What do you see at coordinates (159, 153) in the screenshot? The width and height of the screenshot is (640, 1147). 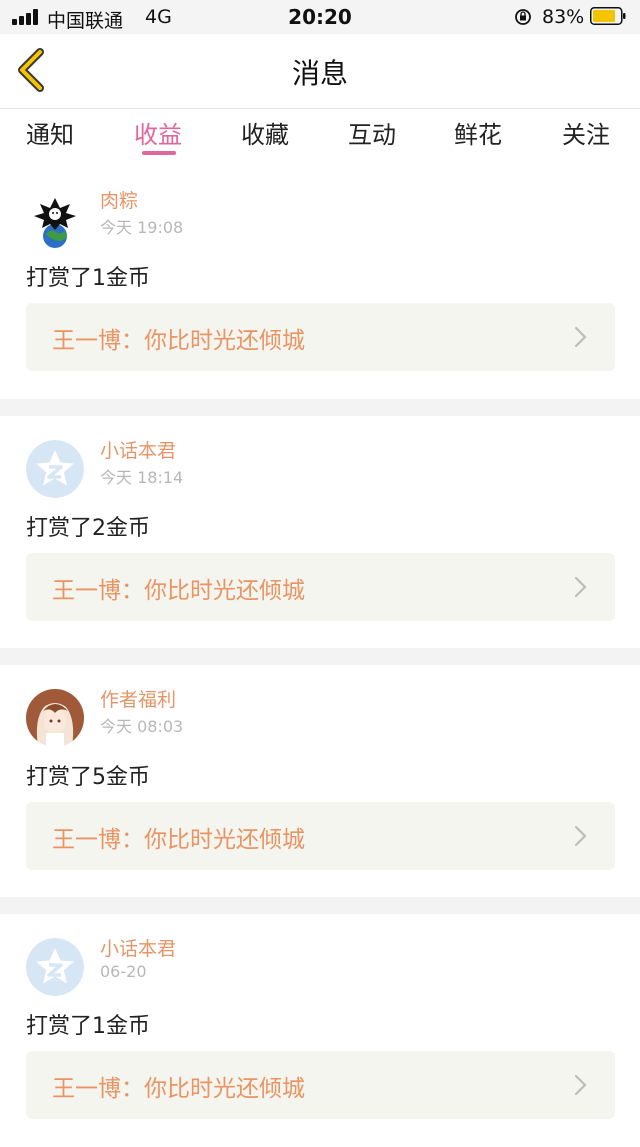 I see `active-tab-indicator` at bounding box center [159, 153].